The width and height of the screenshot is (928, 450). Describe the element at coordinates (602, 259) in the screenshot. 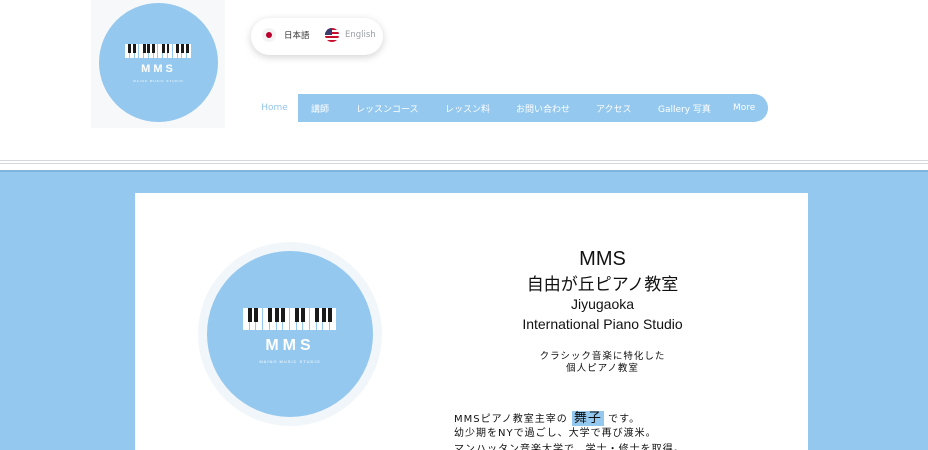

I see `hero-title-mms: MMS` at that location.